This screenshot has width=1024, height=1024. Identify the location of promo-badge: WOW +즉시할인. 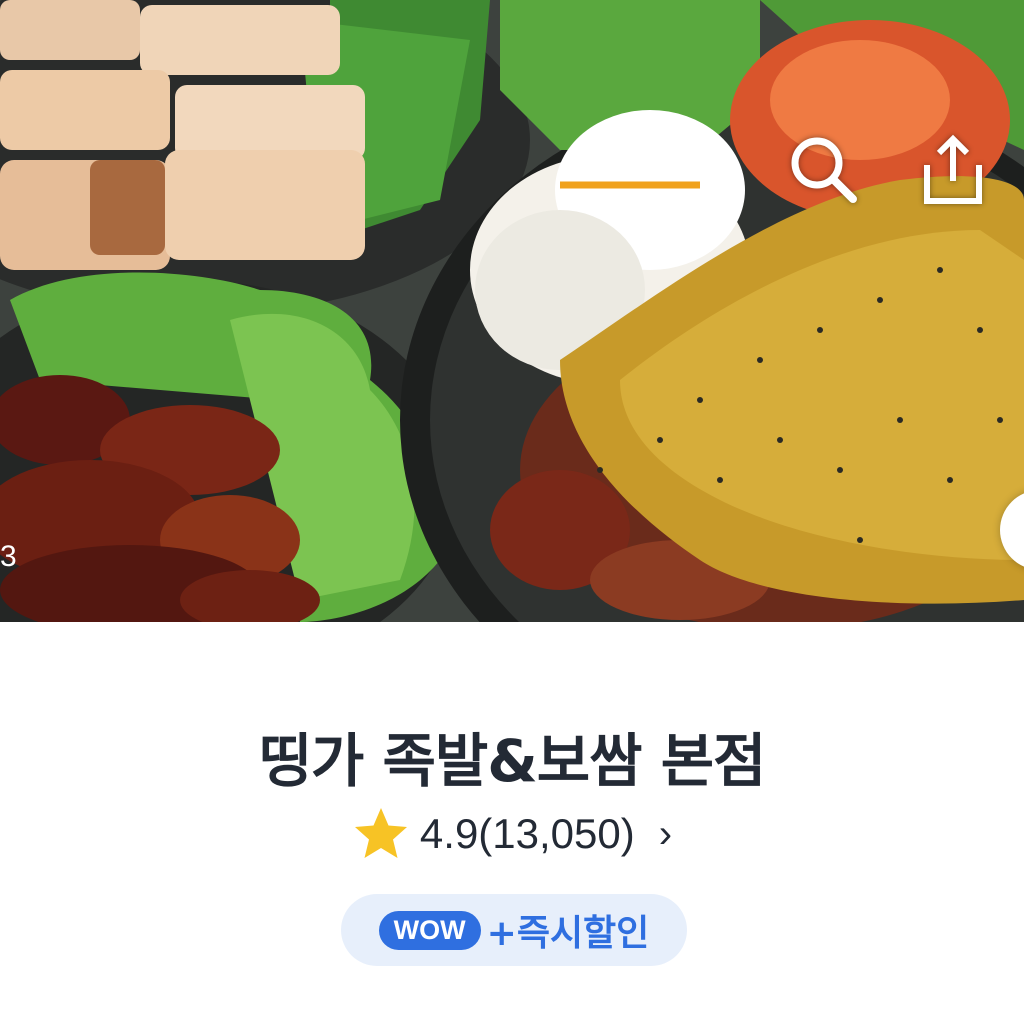
(514, 930).